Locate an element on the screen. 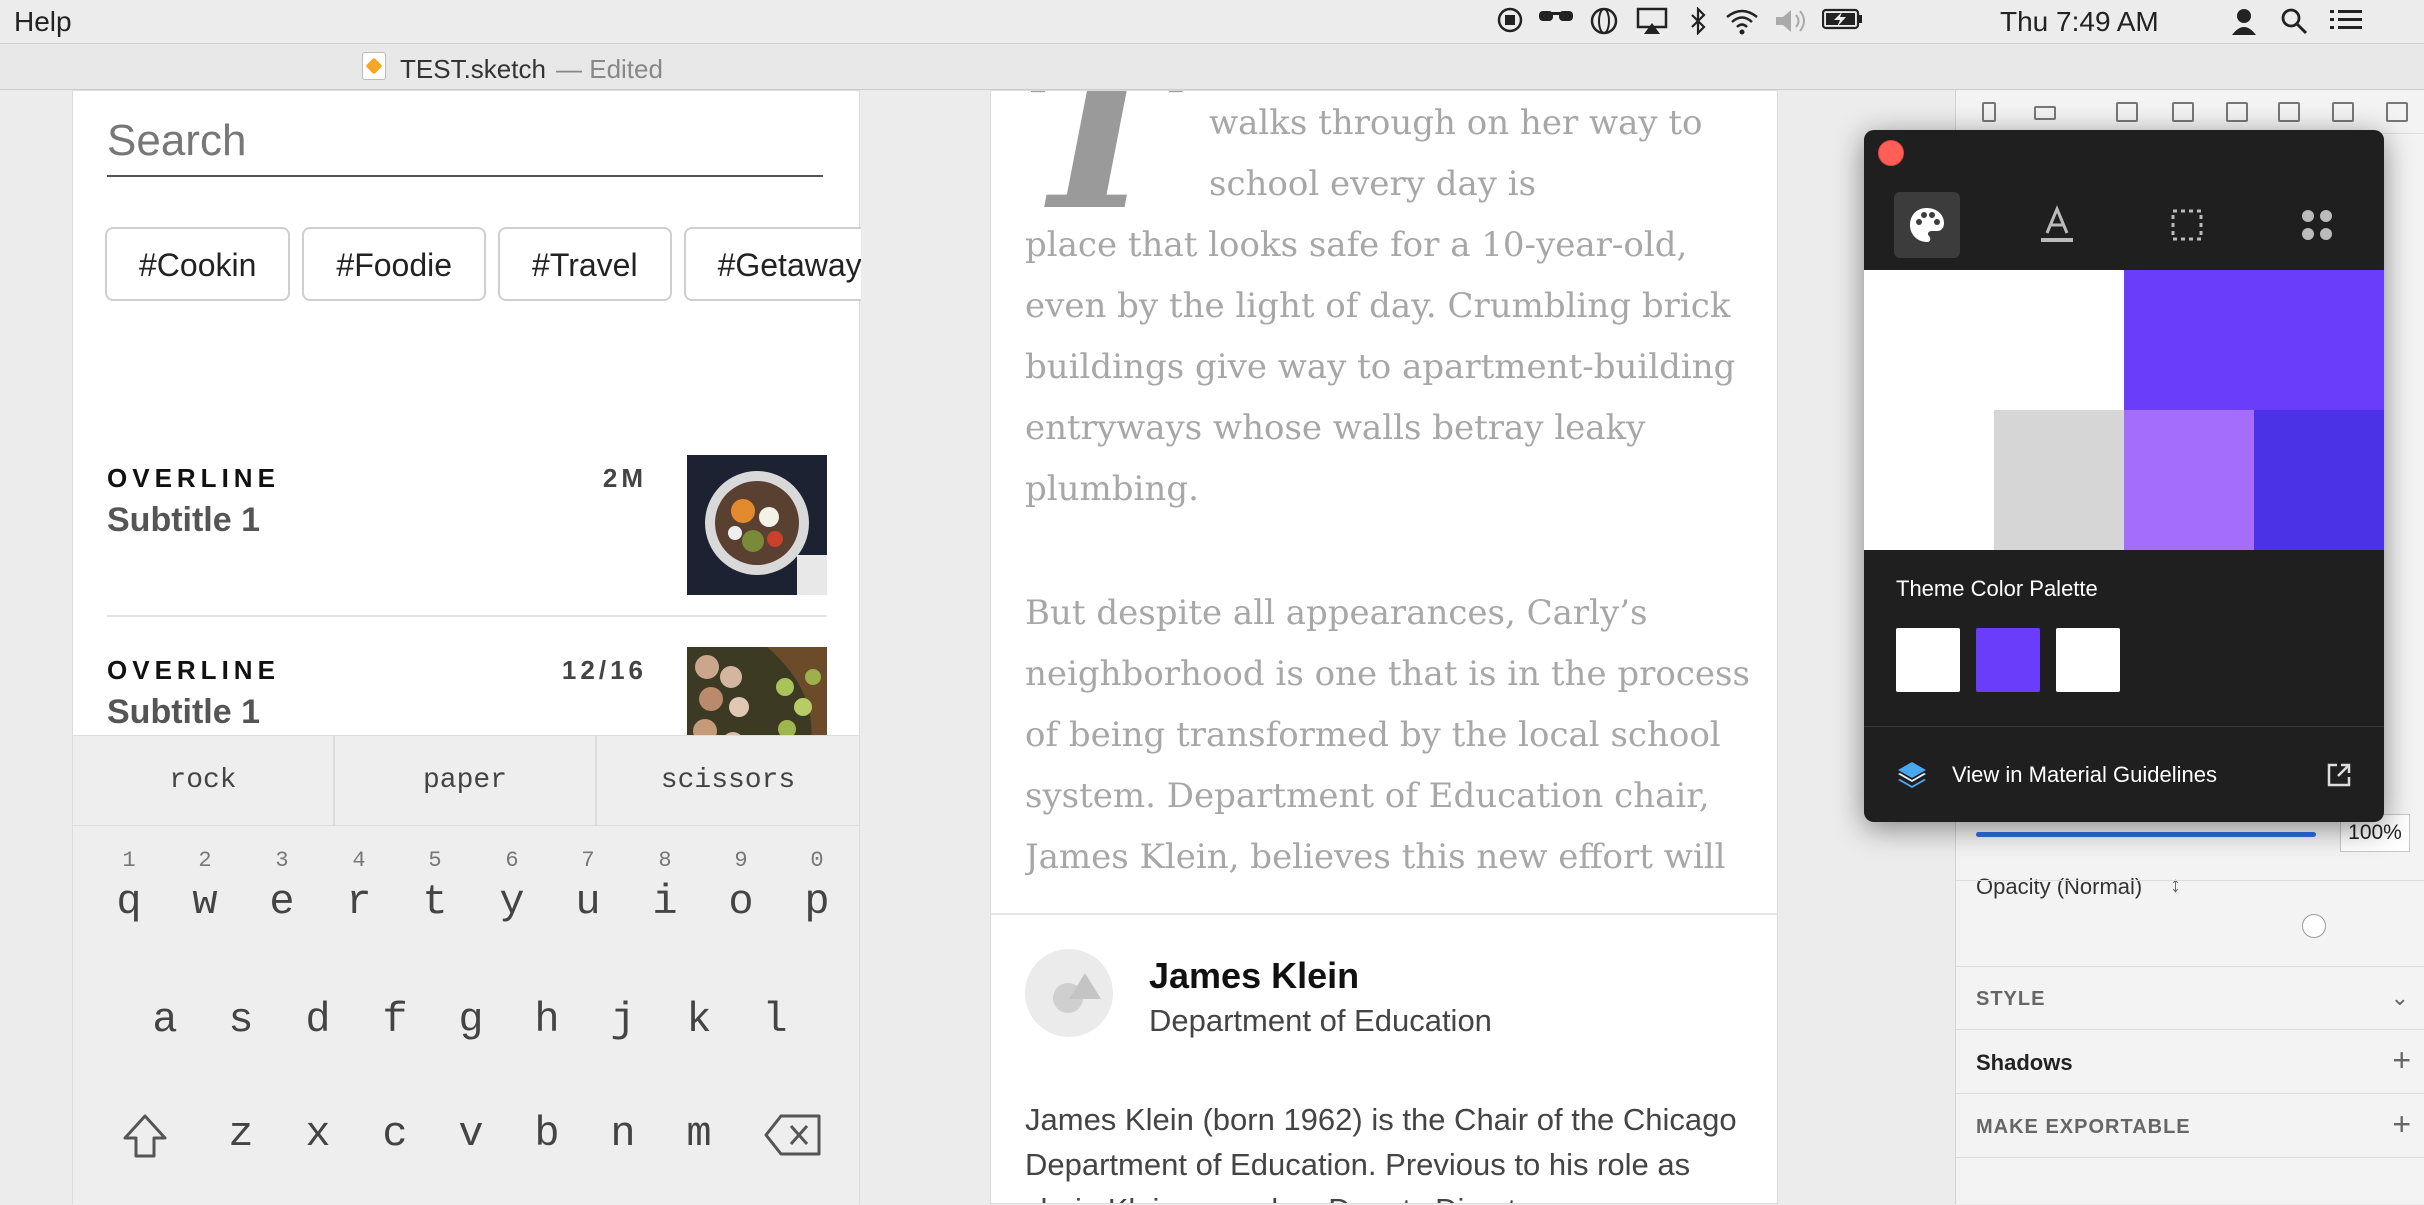 The image size is (2424, 1205). suggestion-scissors: scissors is located at coordinates (728, 781).